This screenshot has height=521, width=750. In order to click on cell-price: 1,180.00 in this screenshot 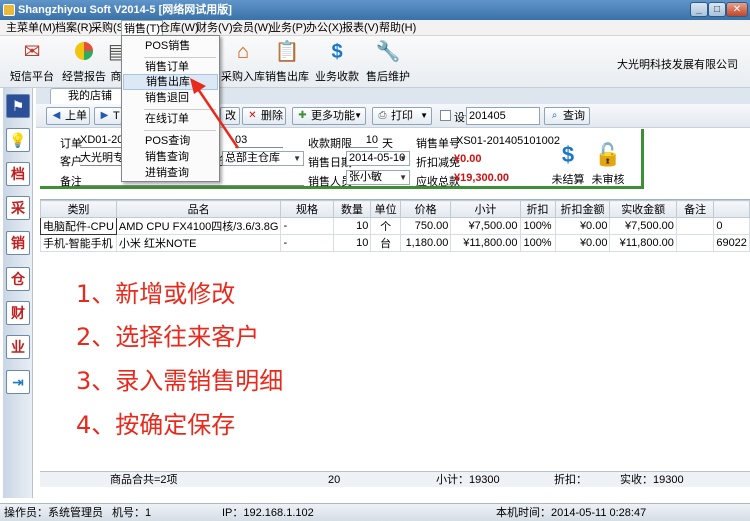, I will do `click(425, 243)`.